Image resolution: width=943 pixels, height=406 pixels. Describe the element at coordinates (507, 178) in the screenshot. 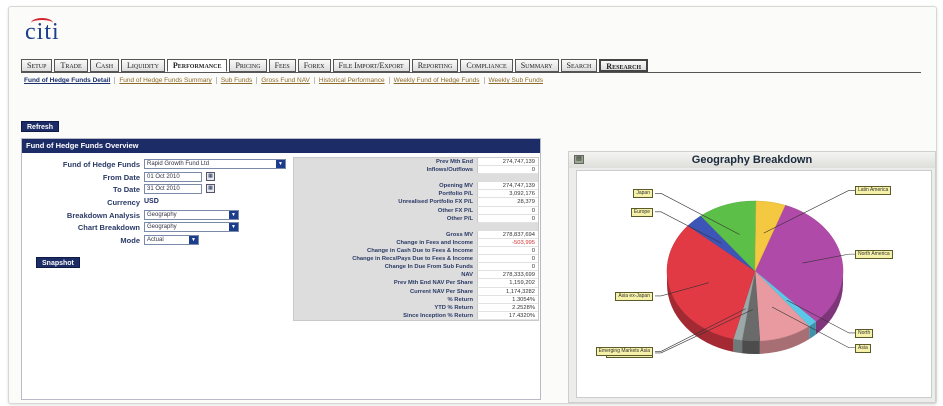

I see `row-value` at that location.